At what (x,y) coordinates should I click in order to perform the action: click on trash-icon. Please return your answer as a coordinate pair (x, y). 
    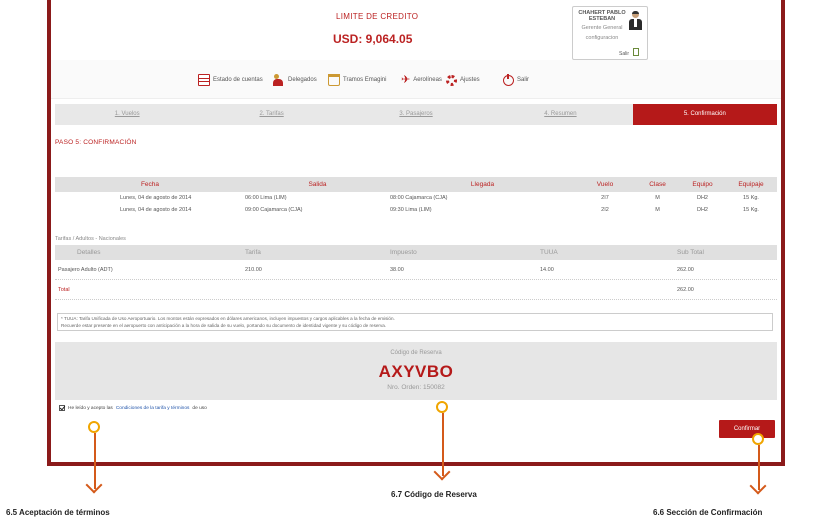
    Looking at the image, I should click on (334, 80).